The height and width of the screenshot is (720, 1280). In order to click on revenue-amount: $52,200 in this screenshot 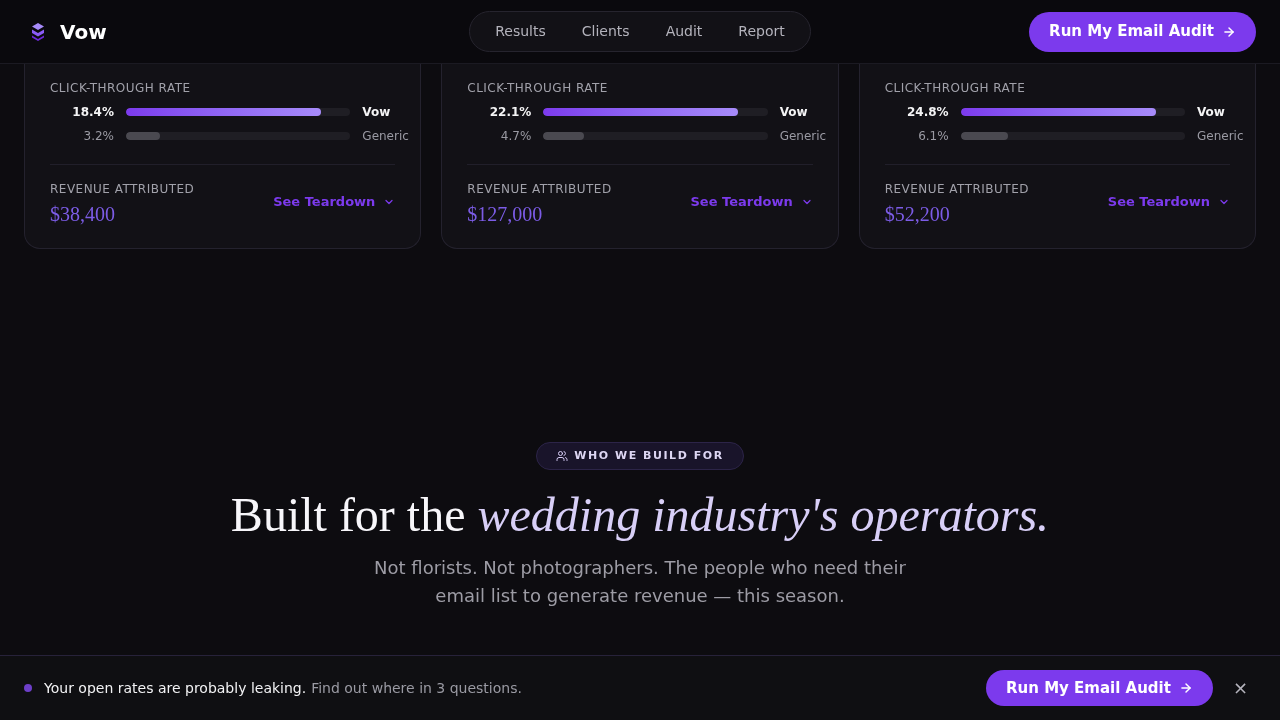, I will do `click(917, 214)`.